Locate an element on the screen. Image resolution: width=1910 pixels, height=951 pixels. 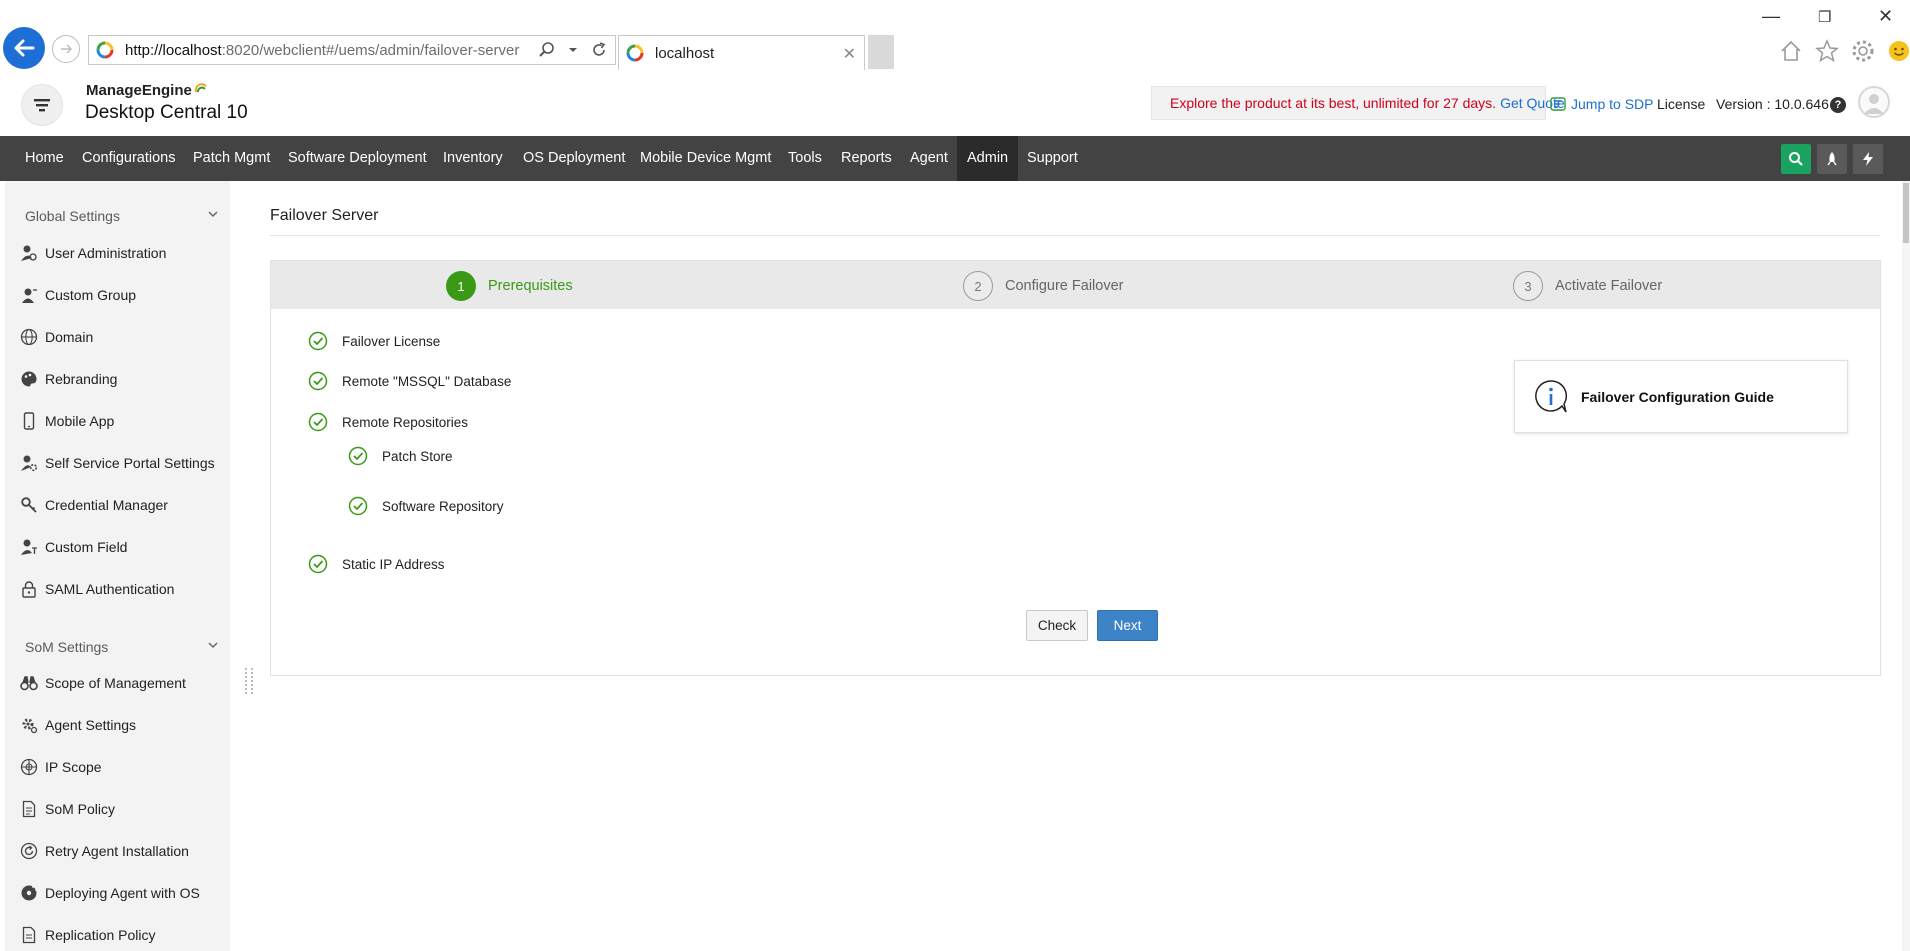
tab-close-icon: ✕ is located at coordinates (849, 54).